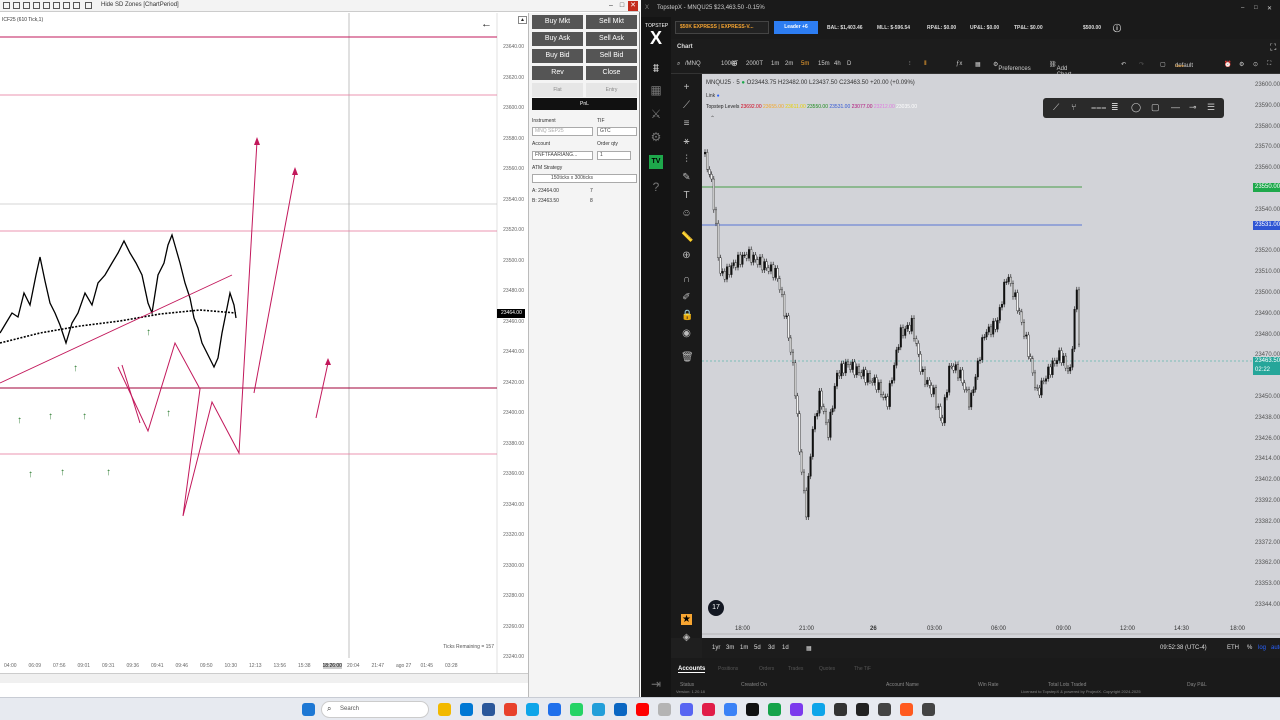  What do you see at coordinates (686, 637) in the screenshot?
I see `layers-icon: ◈` at bounding box center [686, 637].